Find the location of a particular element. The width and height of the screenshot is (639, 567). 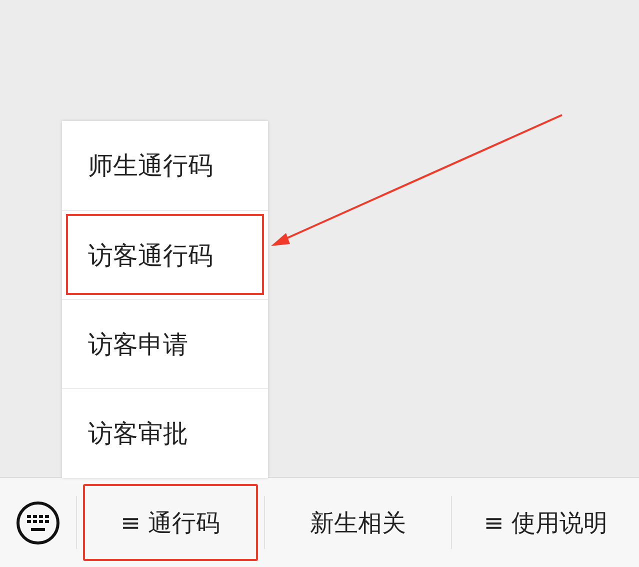

menu-item: 师生通行码 is located at coordinates (165, 165).